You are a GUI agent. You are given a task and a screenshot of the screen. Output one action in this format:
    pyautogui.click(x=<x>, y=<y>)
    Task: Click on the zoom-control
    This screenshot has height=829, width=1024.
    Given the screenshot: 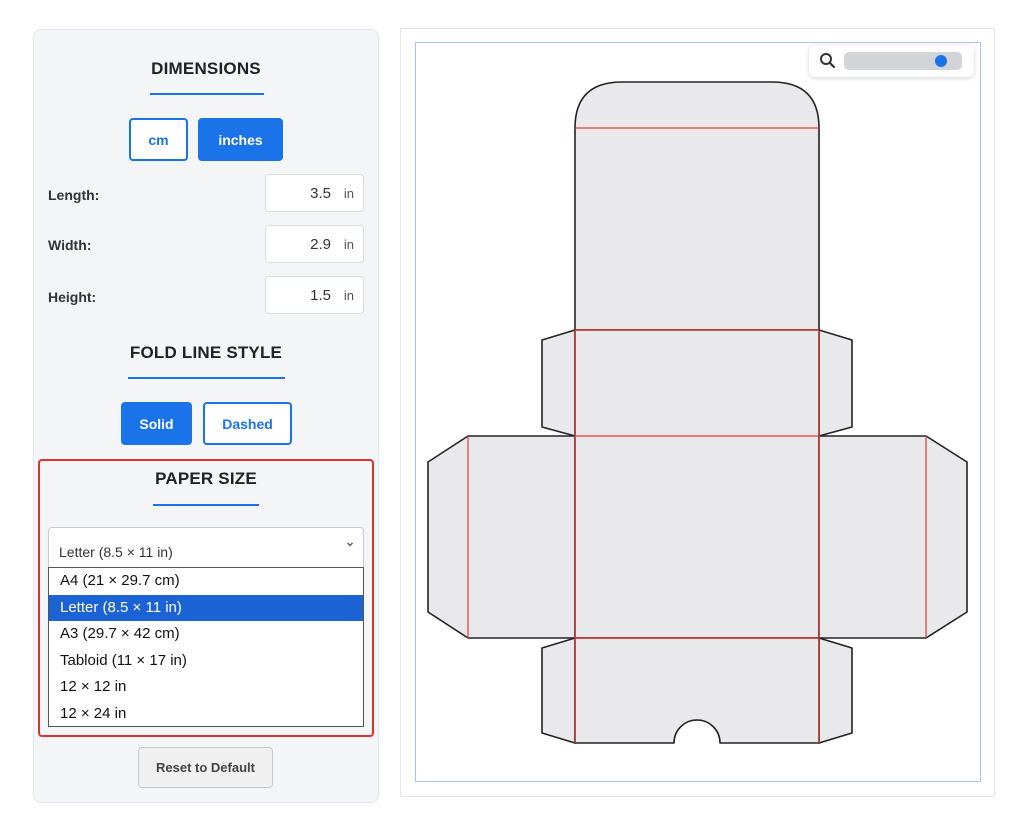 What is the action you would take?
    pyautogui.click(x=891, y=61)
    